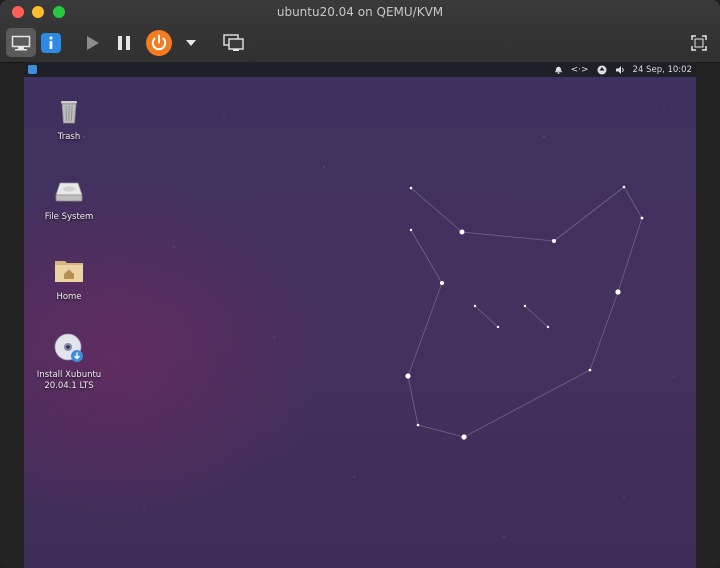 This screenshot has width=720, height=568. What do you see at coordinates (68, 347) in the screenshot?
I see `install-disc-icon` at bounding box center [68, 347].